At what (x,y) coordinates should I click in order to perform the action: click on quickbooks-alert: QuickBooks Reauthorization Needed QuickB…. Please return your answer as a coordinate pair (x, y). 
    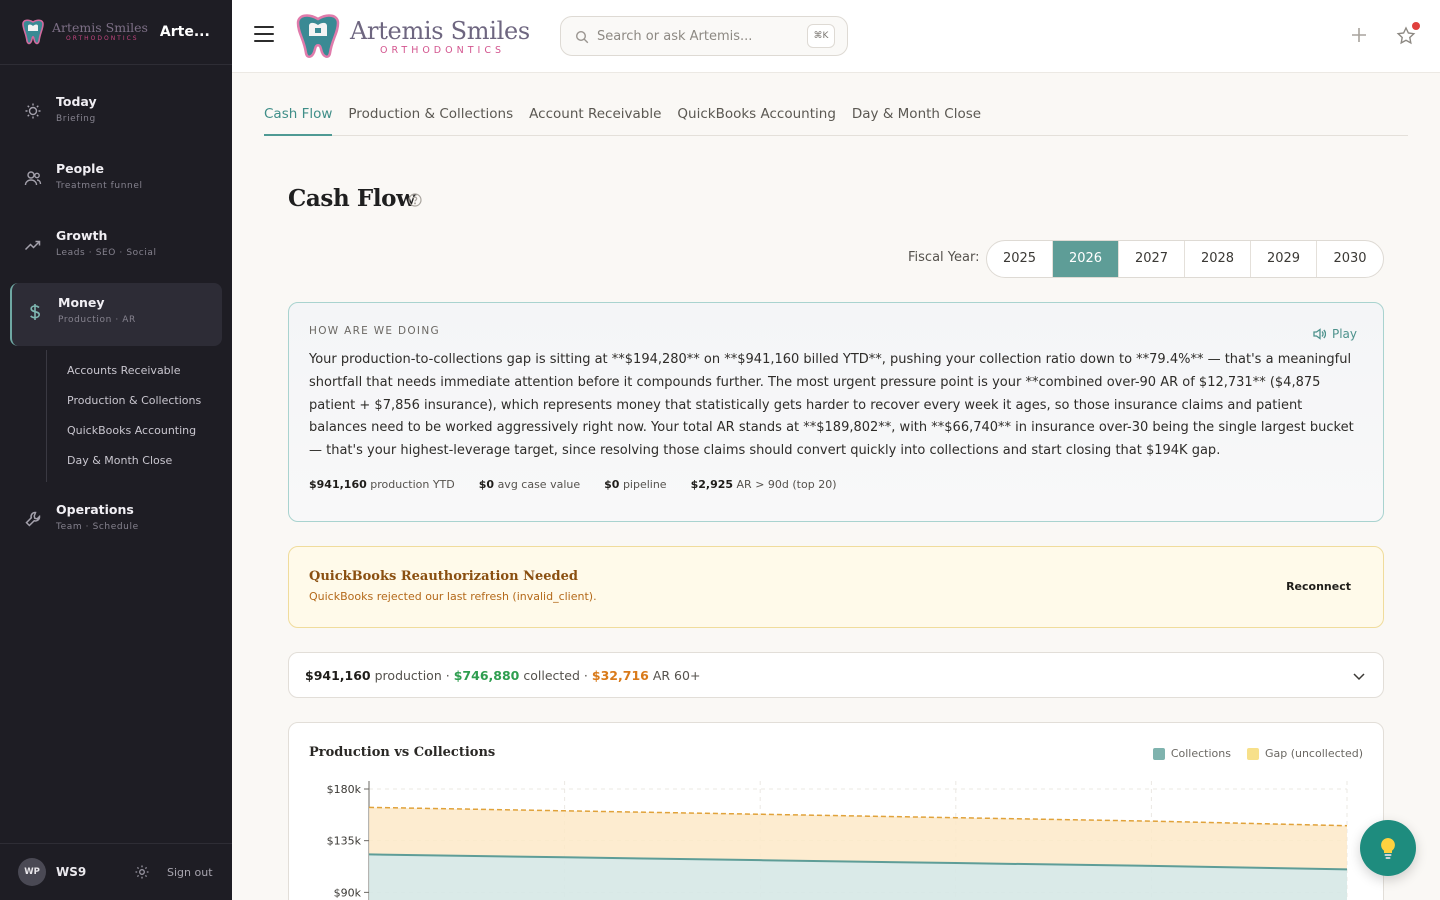
    Looking at the image, I should click on (836, 587).